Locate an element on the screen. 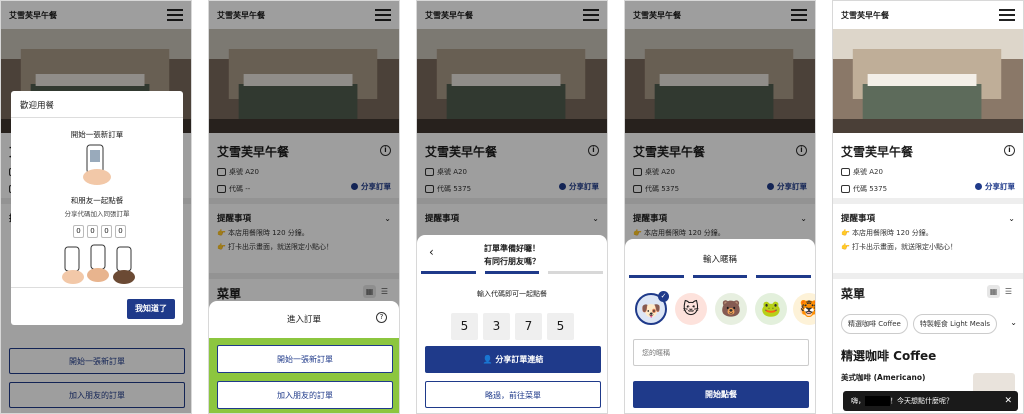 This screenshot has width=1024, height=414. info-icon: i is located at coordinates (1009, 150).